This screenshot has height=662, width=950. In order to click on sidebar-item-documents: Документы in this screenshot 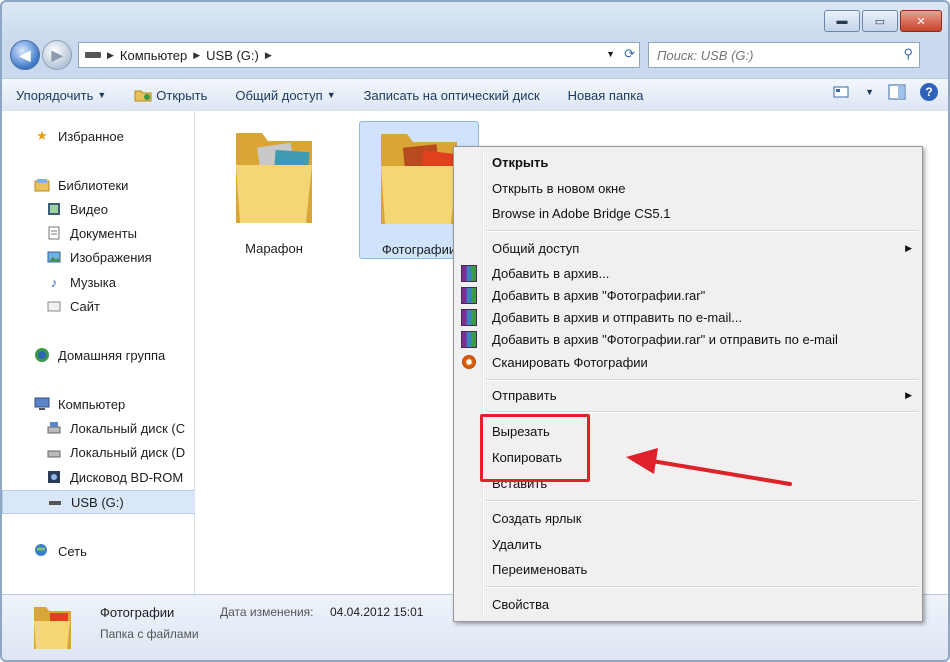, I will do `click(98, 233)`.